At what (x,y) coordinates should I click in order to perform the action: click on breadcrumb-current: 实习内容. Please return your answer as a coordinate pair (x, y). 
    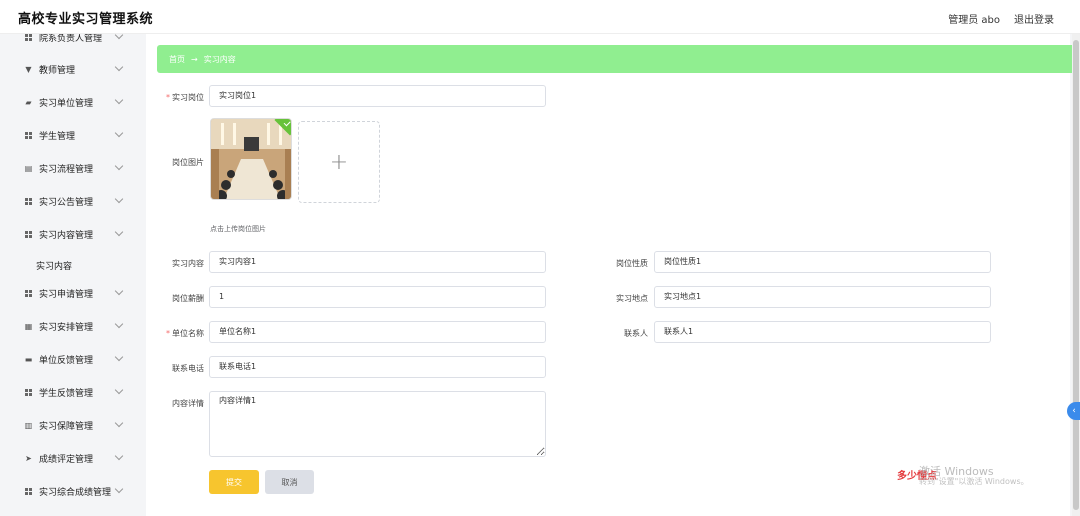
    Looking at the image, I should click on (219, 59).